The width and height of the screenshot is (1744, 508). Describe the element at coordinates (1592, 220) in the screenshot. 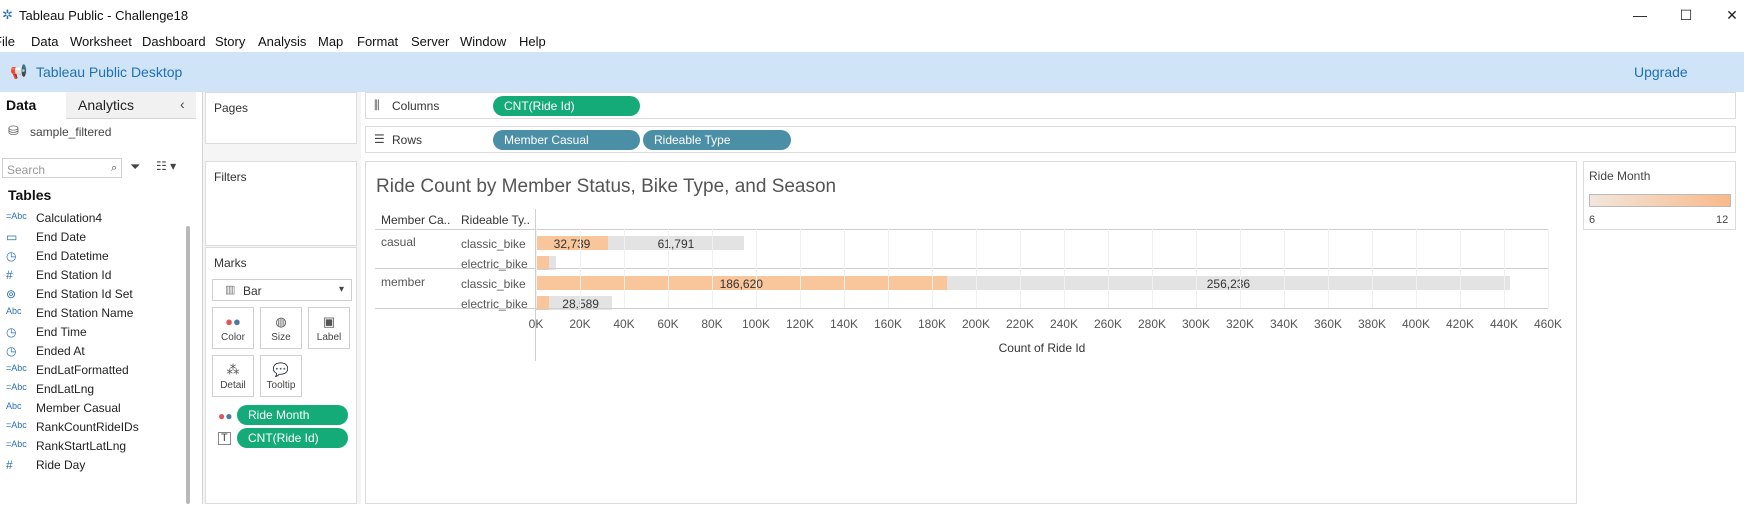

I see `legend-min: 6` at that location.